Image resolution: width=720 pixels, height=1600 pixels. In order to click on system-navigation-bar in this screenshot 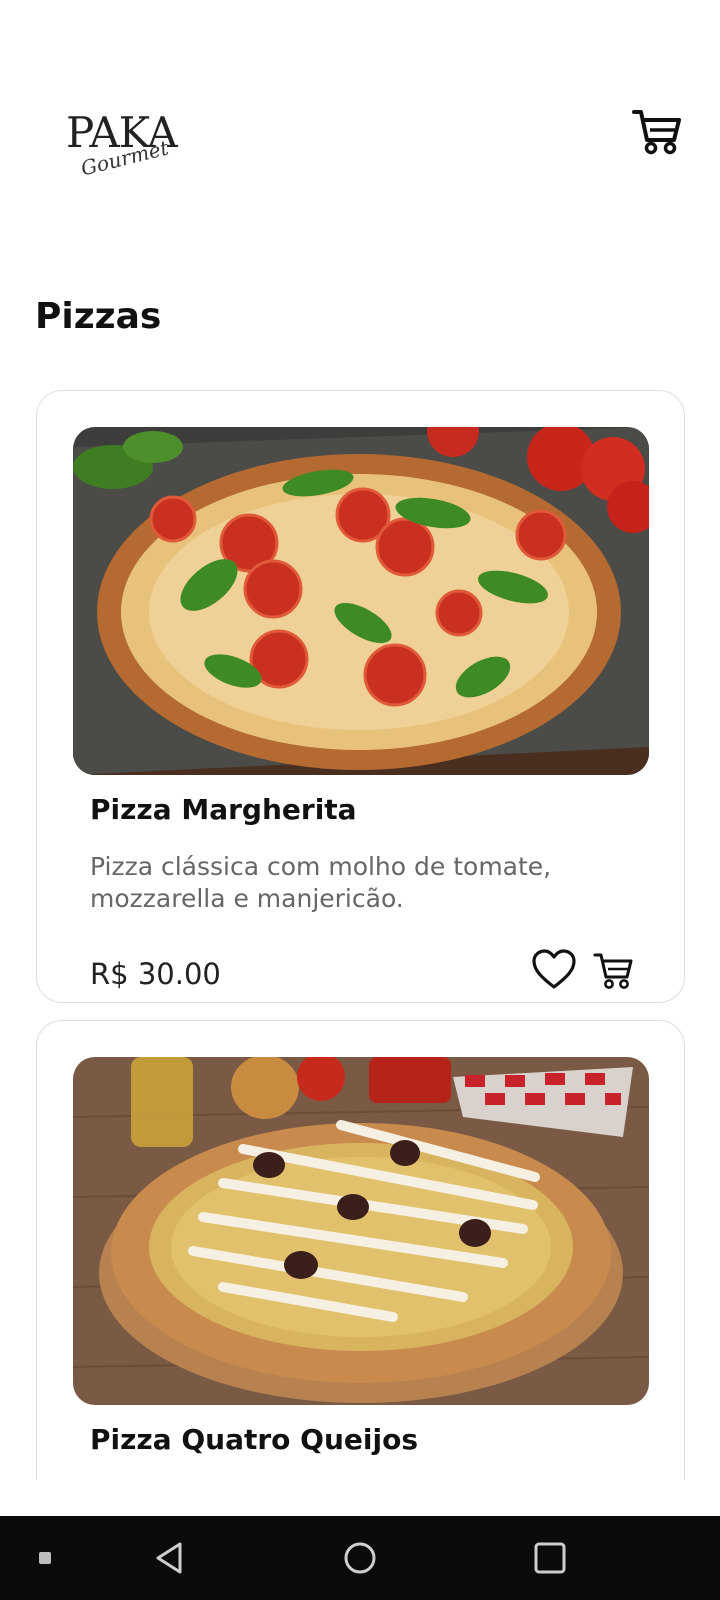, I will do `click(360, 1558)`.